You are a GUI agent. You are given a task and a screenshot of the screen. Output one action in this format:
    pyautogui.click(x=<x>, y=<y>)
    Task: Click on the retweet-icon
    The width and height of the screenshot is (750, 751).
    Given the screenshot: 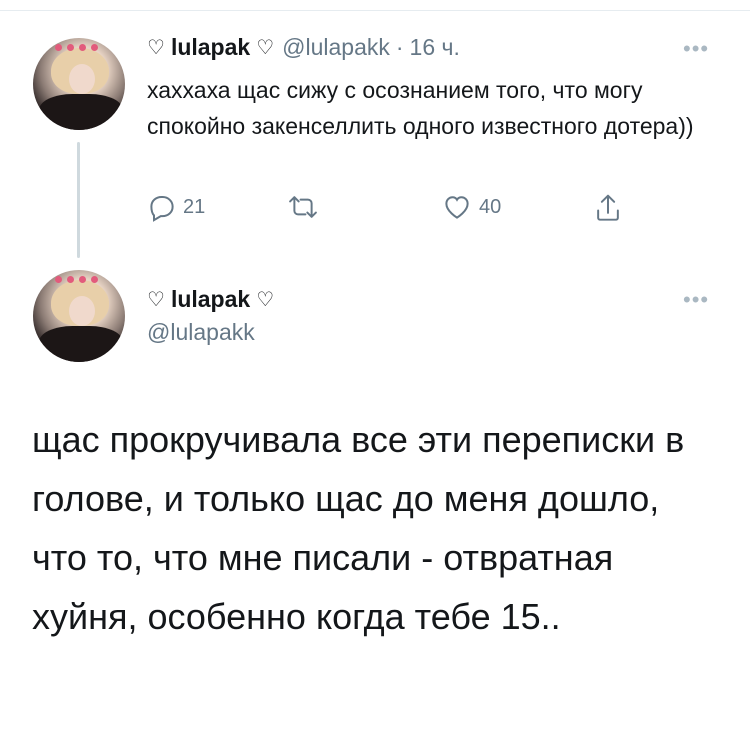 What is the action you would take?
    pyautogui.click(x=303, y=207)
    